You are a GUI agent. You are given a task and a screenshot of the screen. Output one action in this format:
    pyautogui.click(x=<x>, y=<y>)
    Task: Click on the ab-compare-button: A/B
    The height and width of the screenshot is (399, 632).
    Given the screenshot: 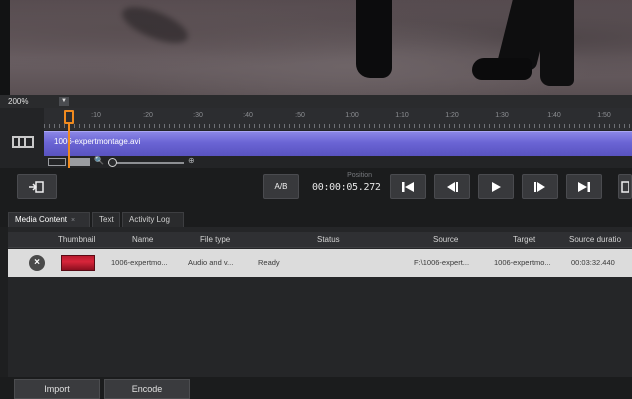 What is the action you would take?
    pyautogui.click(x=281, y=186)
    